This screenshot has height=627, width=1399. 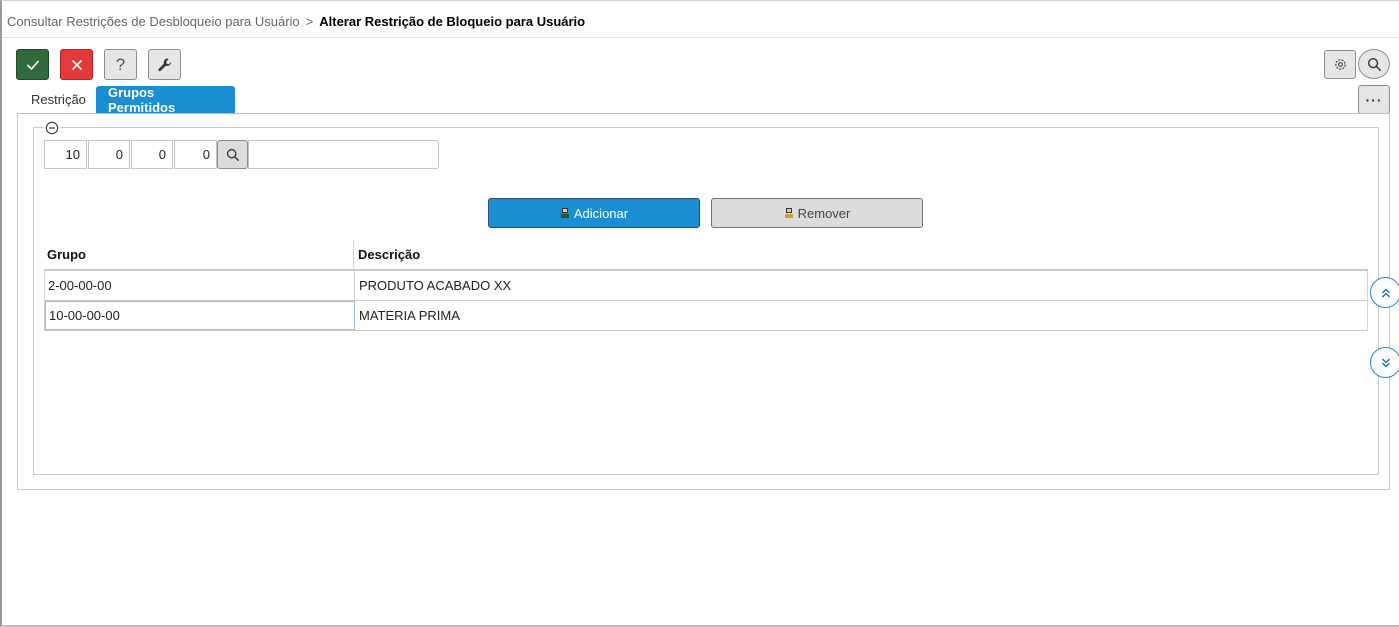 What do you see at coordinates (58, 99) in the screenshot?
I see `tab-restricao: Restrição` at bounding box center [58, 99].